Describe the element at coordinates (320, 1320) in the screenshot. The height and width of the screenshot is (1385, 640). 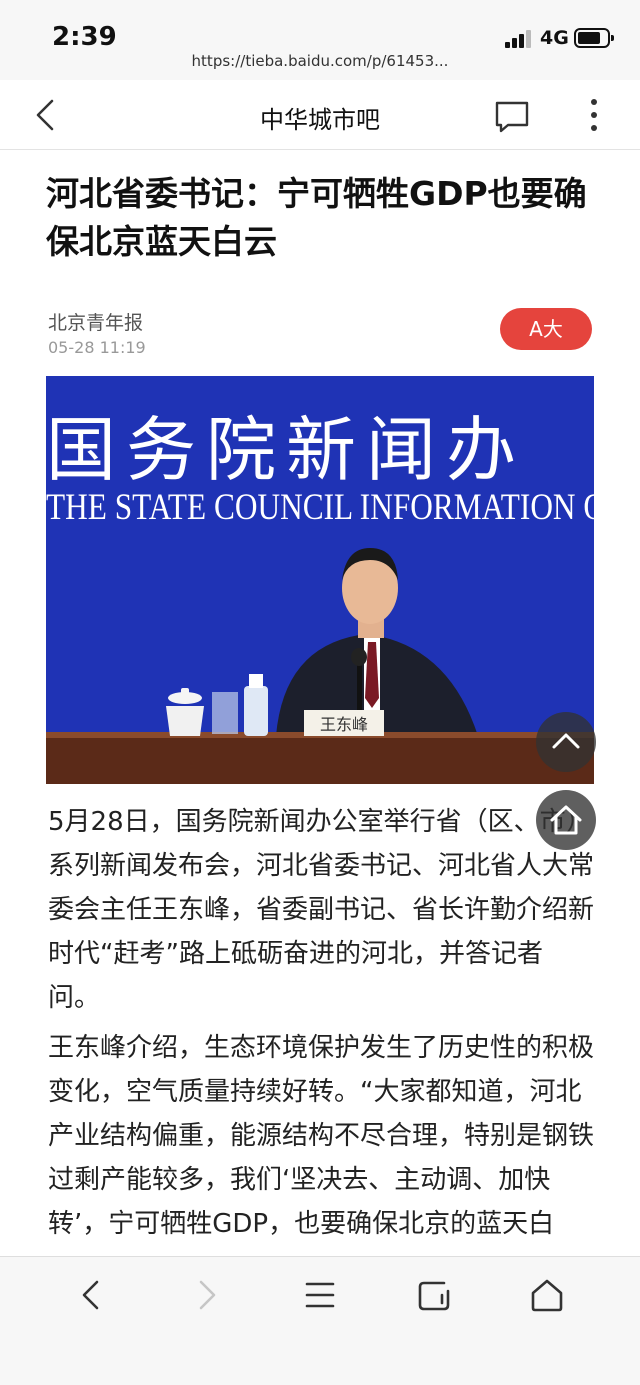
I see `browser-toolbar` at that location.